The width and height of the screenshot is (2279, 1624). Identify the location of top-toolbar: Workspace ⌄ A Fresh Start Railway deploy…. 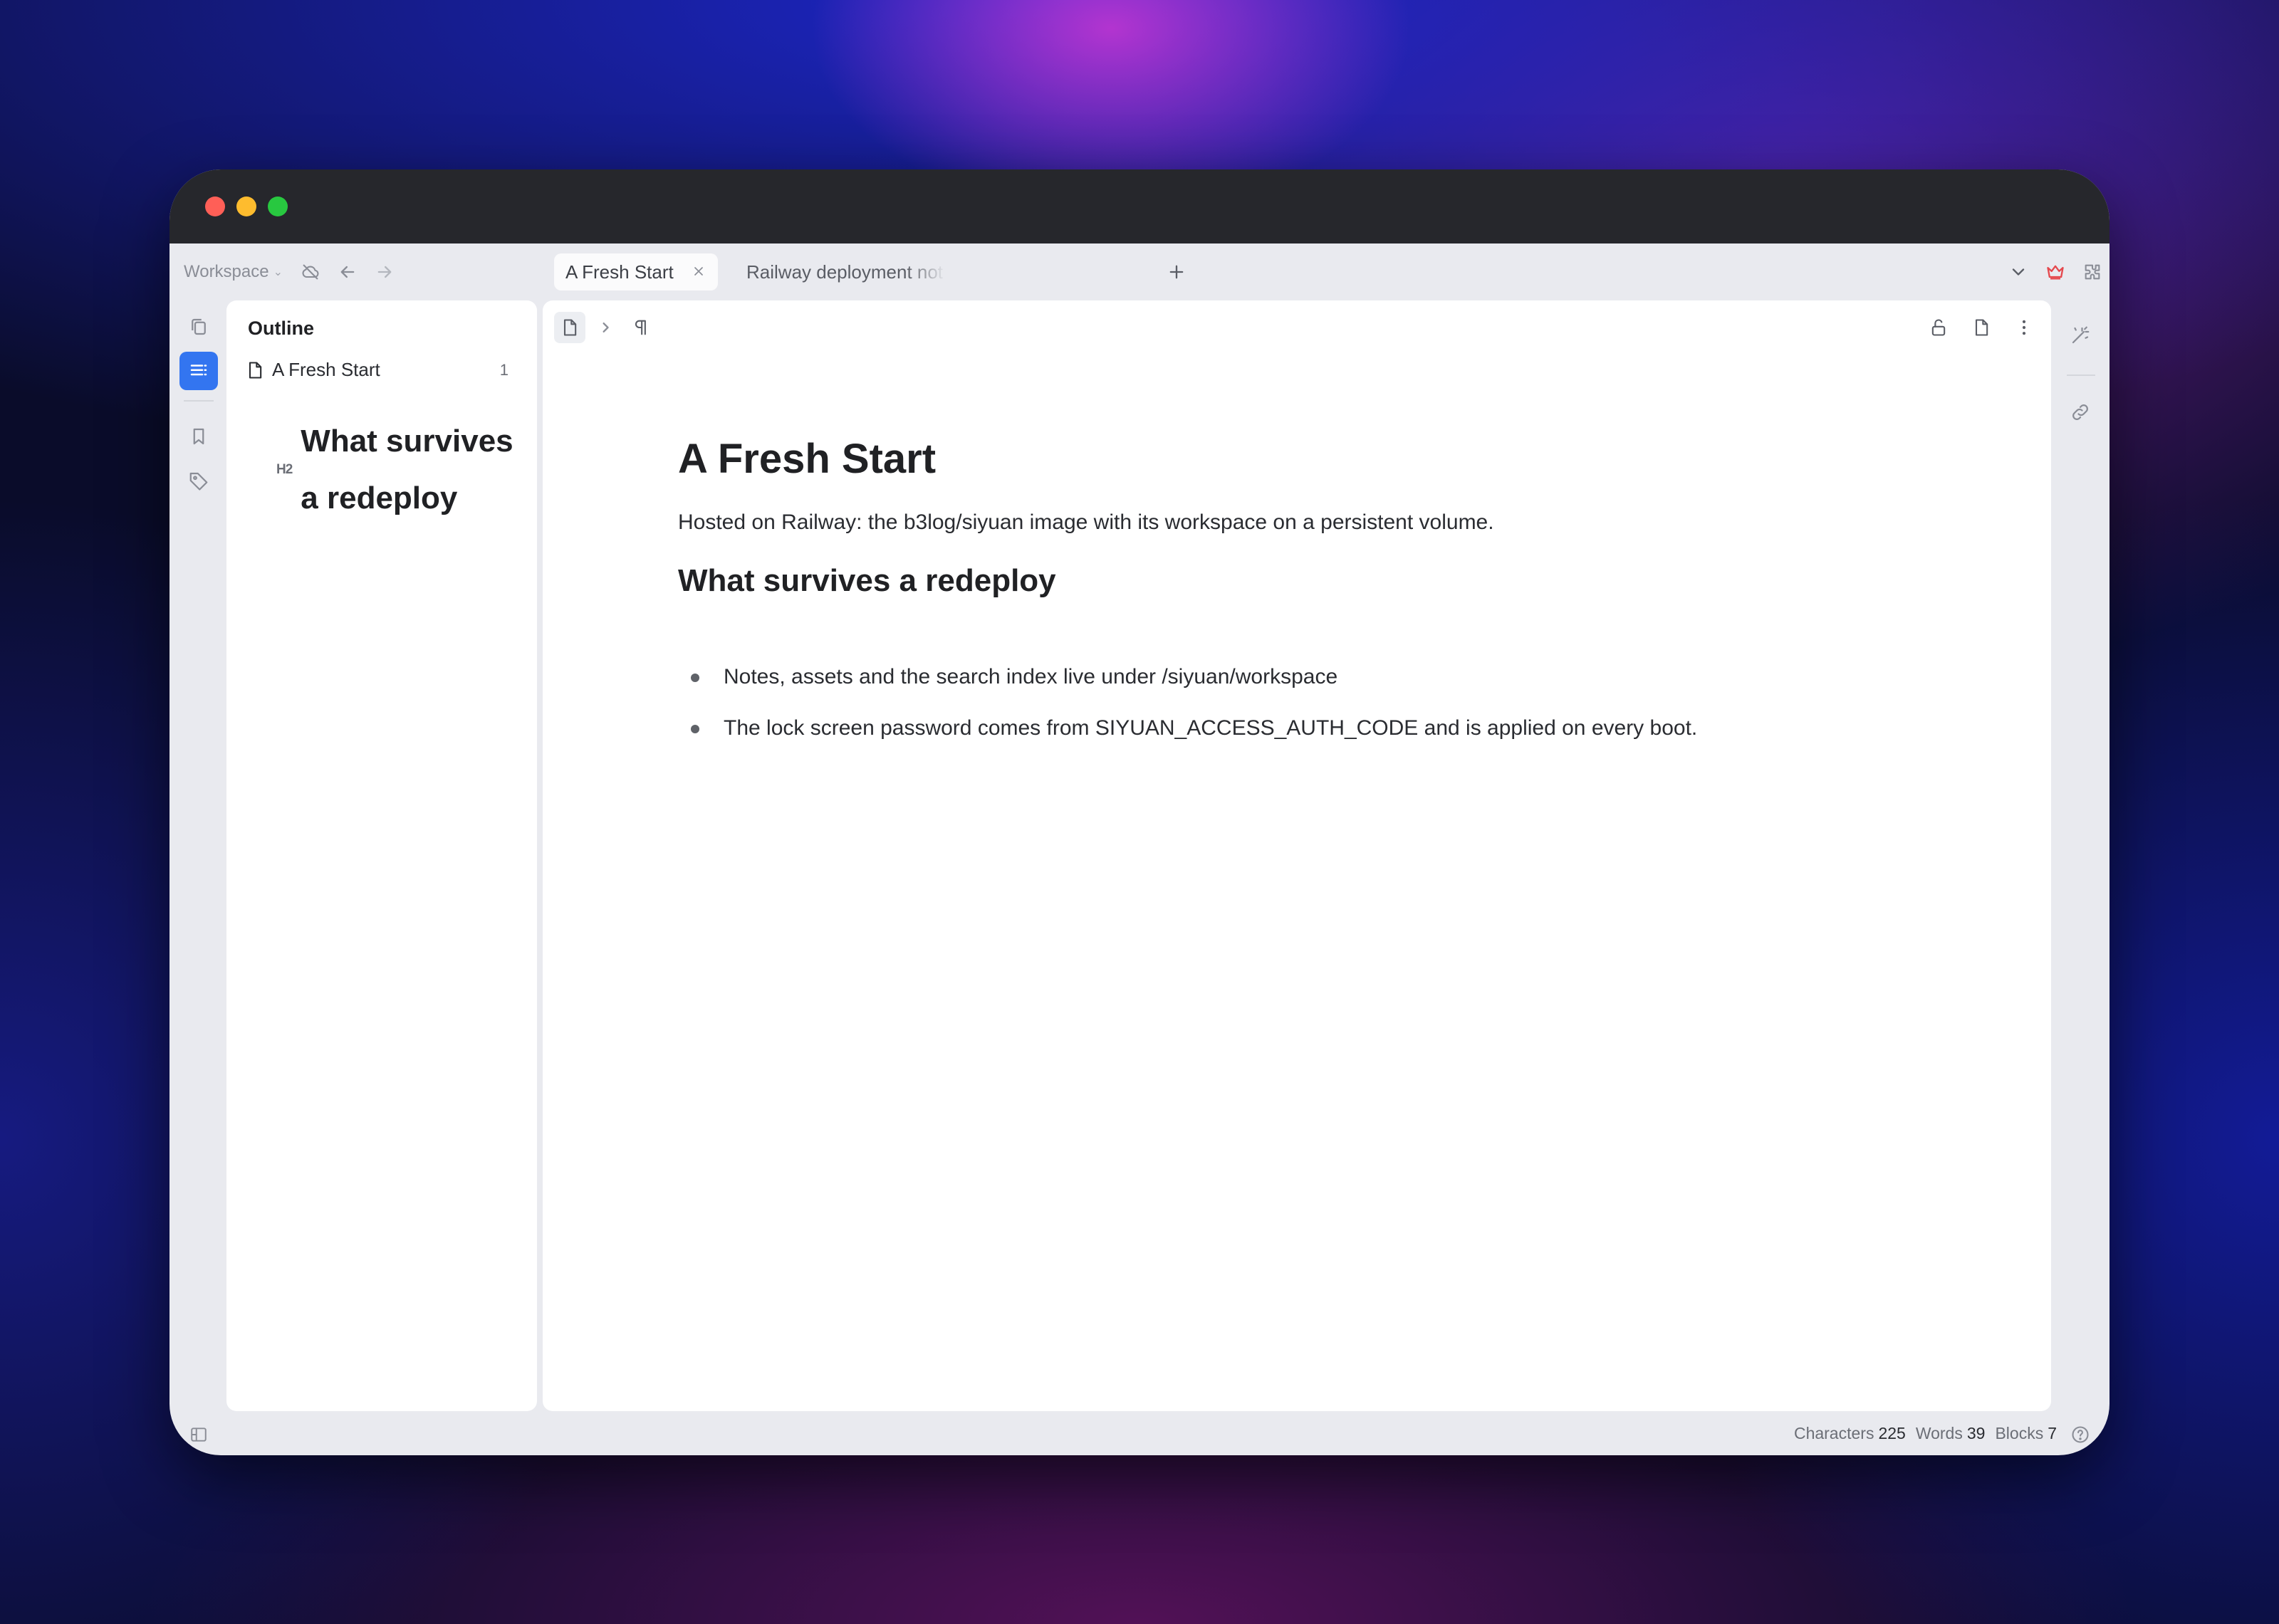
(1139, 271).